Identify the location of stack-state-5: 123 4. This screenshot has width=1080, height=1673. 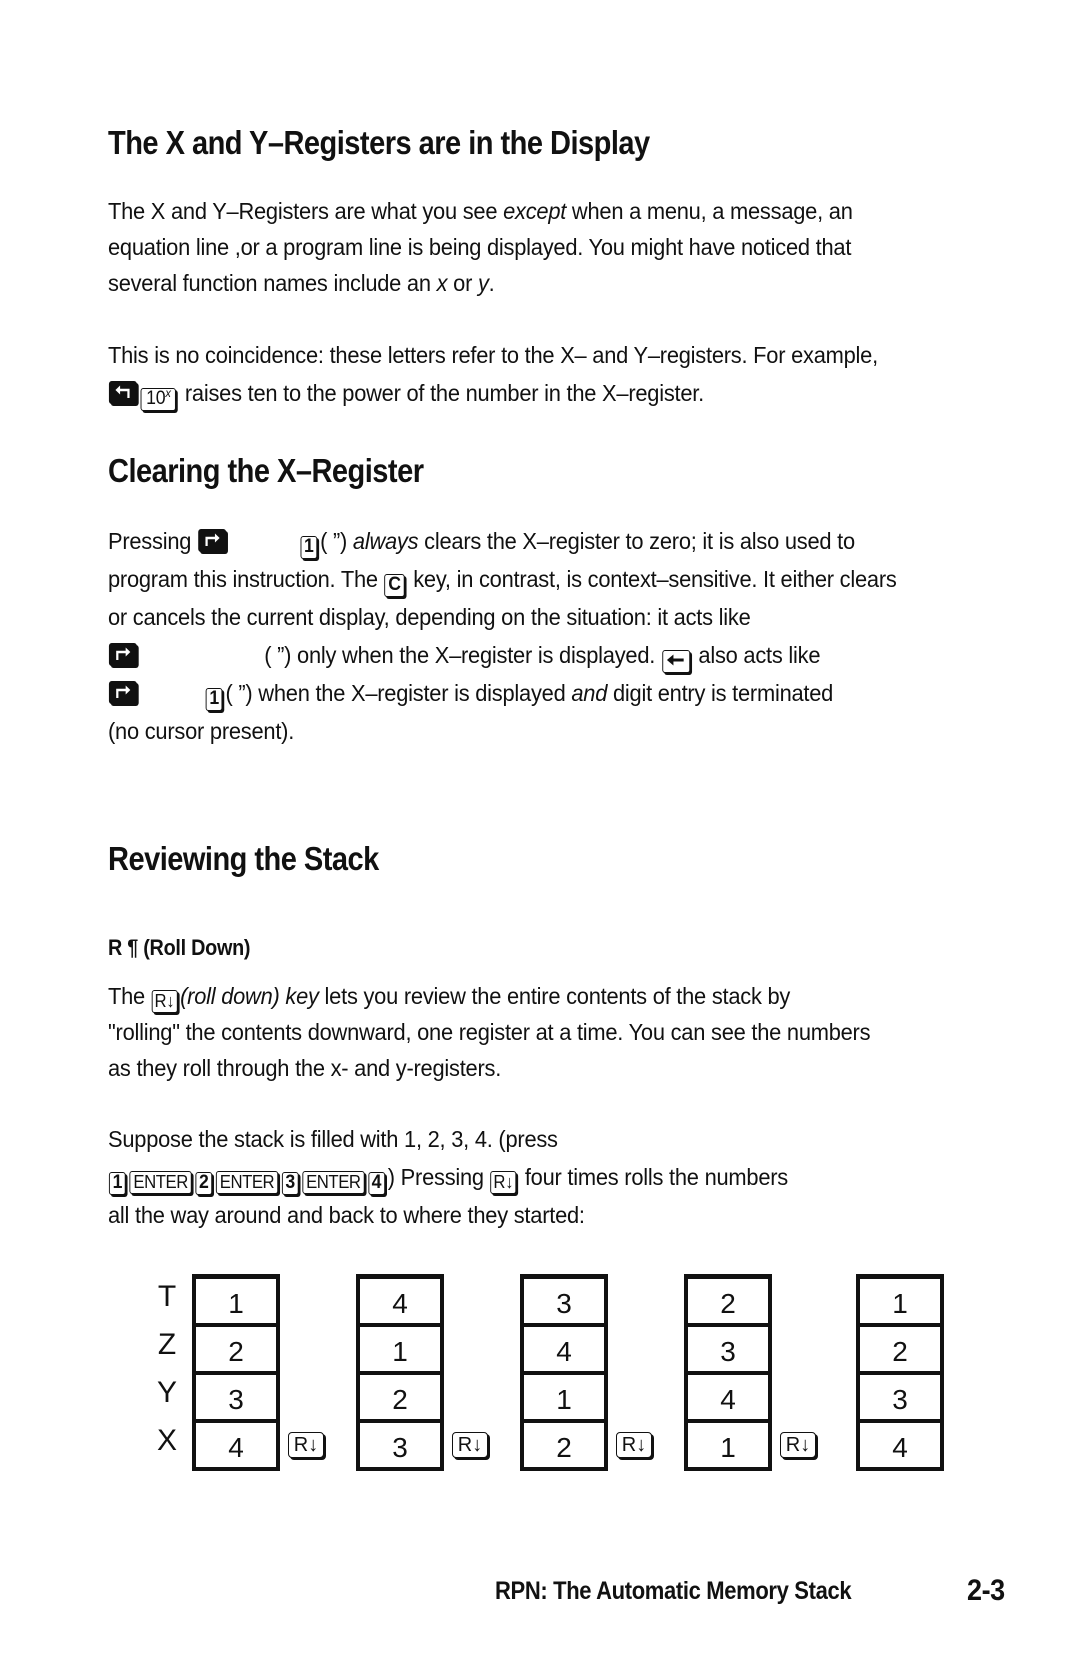
(900, 1372).